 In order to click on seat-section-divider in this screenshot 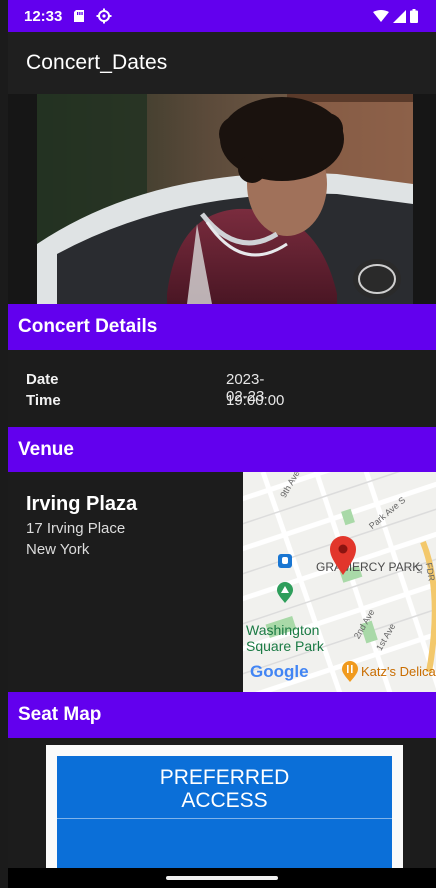, I will do `click(224, 818)`.